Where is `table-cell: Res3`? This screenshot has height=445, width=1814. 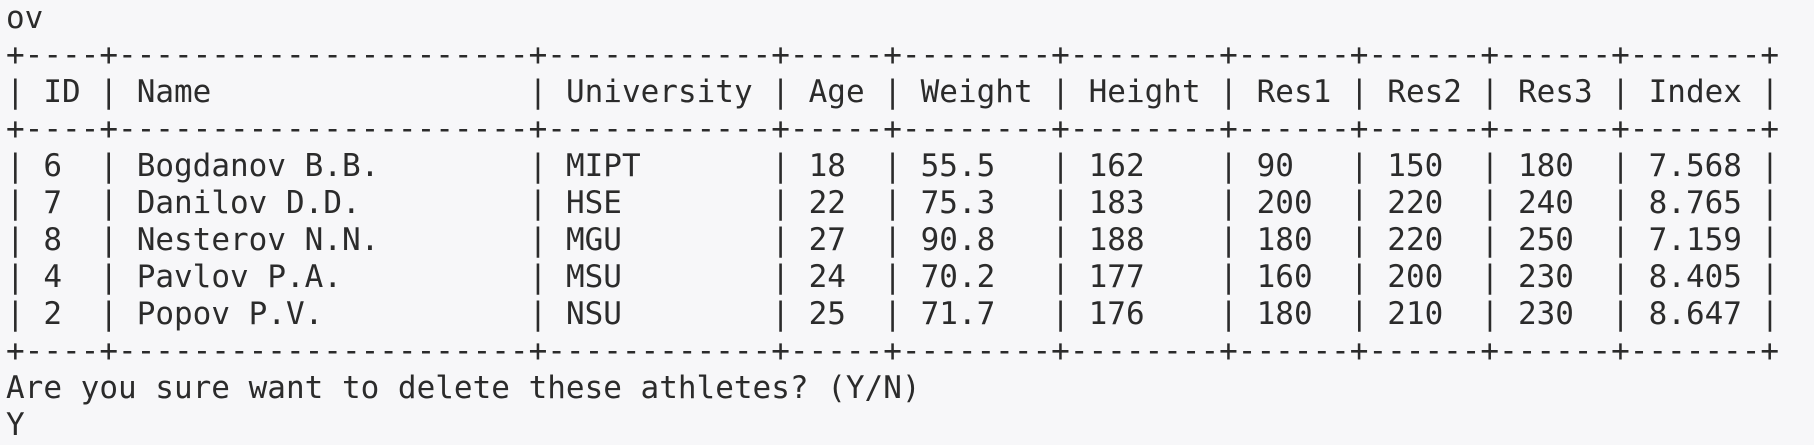
table-cell: Res3 is located at coordinates (1564, 92).